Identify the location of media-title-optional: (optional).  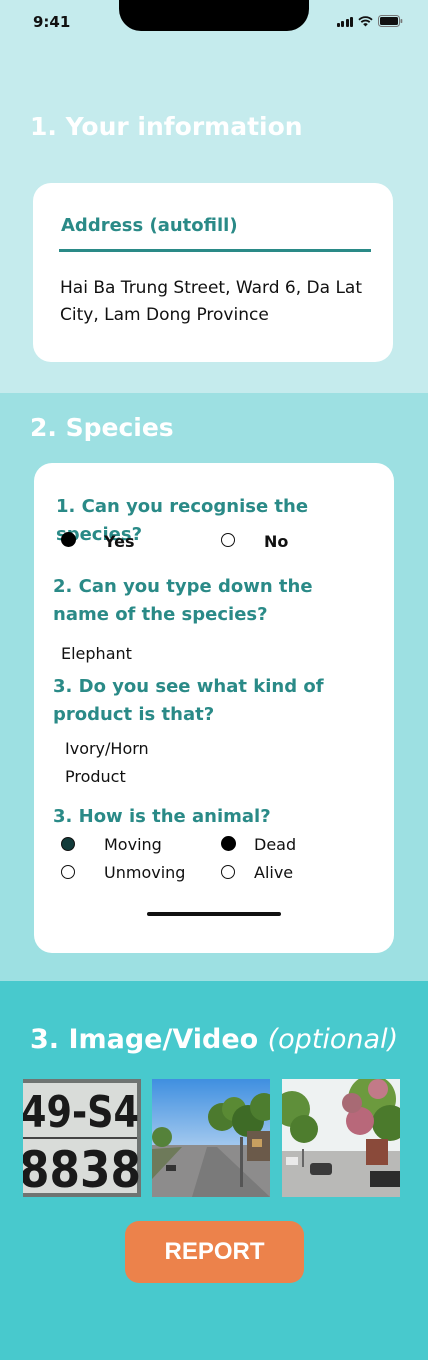
(333, 1039).